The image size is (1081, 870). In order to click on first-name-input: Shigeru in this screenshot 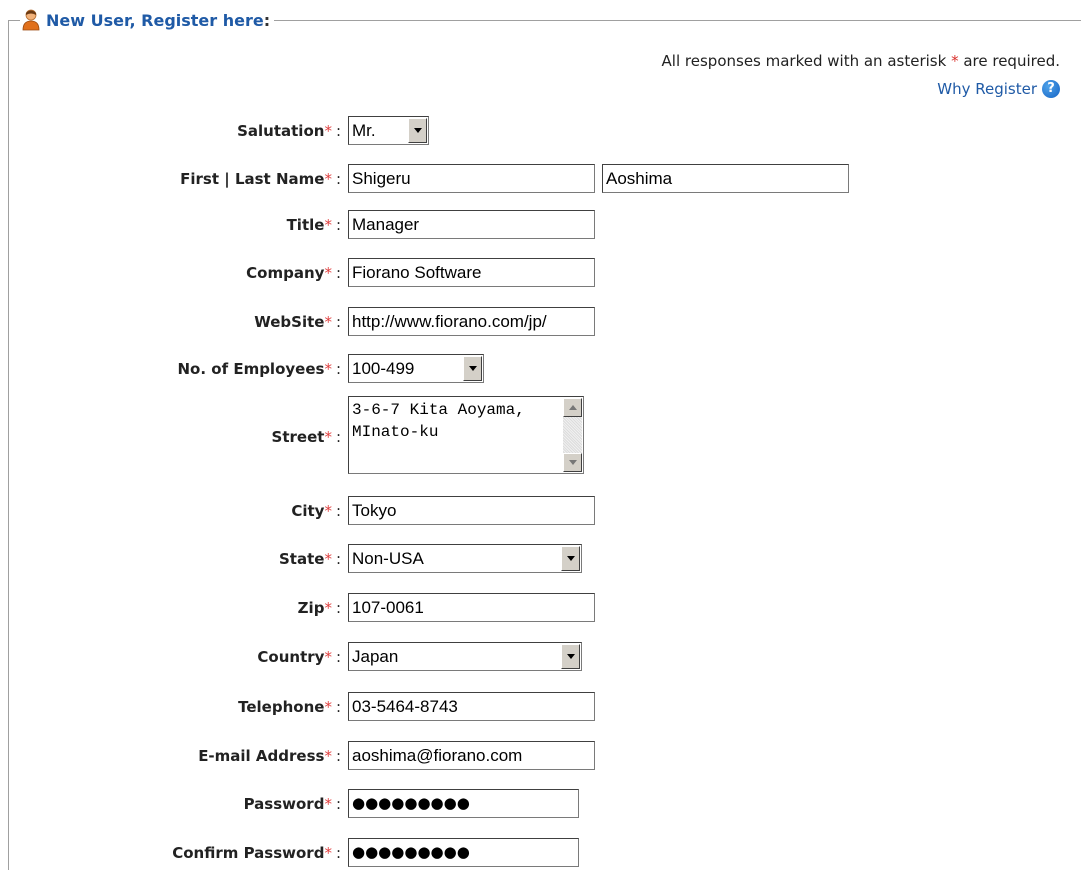, I will do `click(471, 178)`.